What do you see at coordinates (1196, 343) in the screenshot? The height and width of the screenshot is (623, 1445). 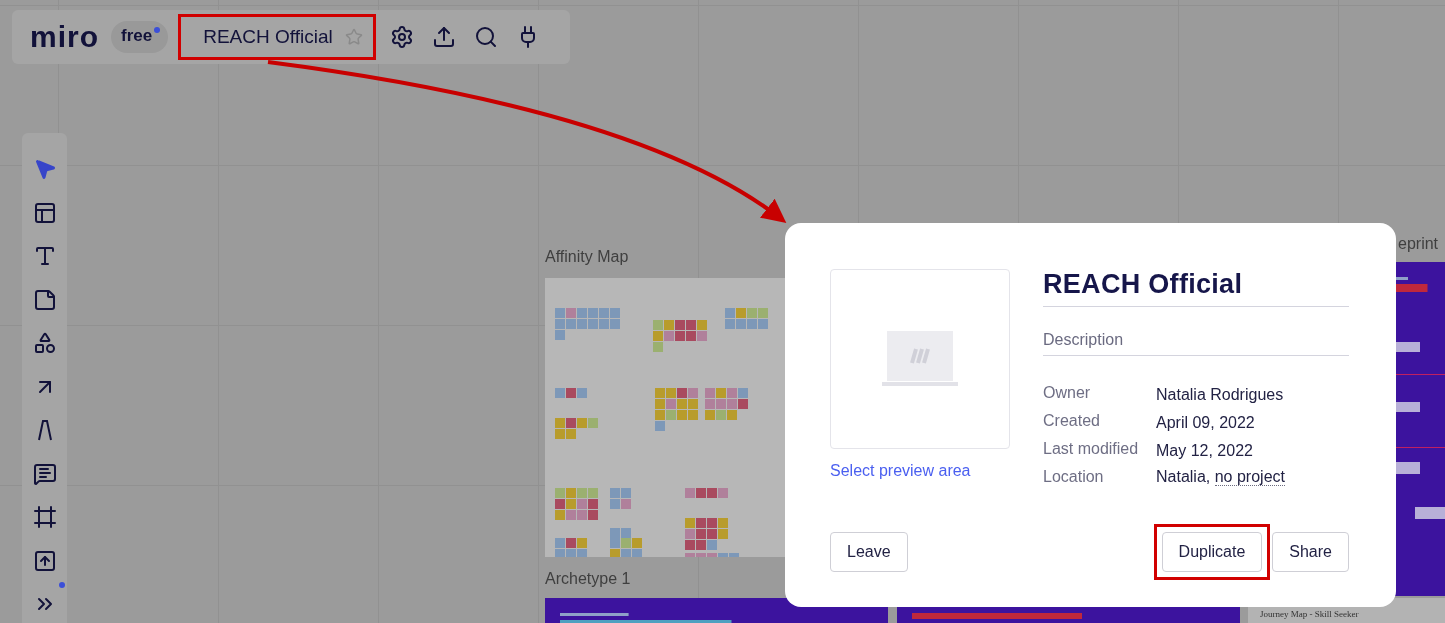 I see `description-field: Description` at bounding box center [1196, 343].